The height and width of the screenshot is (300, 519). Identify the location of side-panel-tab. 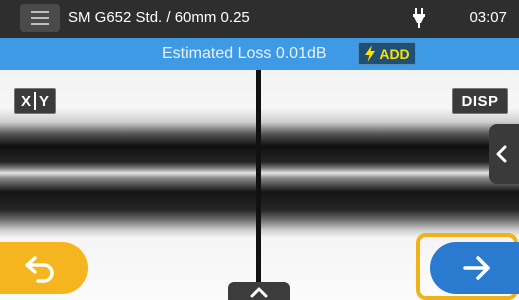
(504, 154).